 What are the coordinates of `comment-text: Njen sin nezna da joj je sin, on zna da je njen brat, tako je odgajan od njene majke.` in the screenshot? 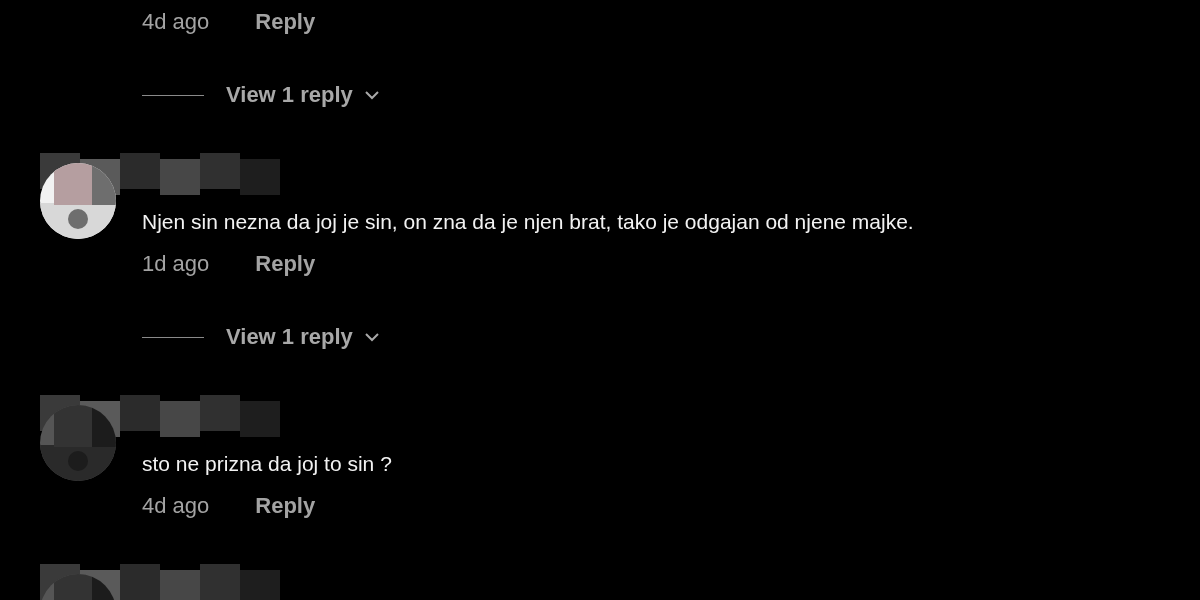 It's located at (528, 222).